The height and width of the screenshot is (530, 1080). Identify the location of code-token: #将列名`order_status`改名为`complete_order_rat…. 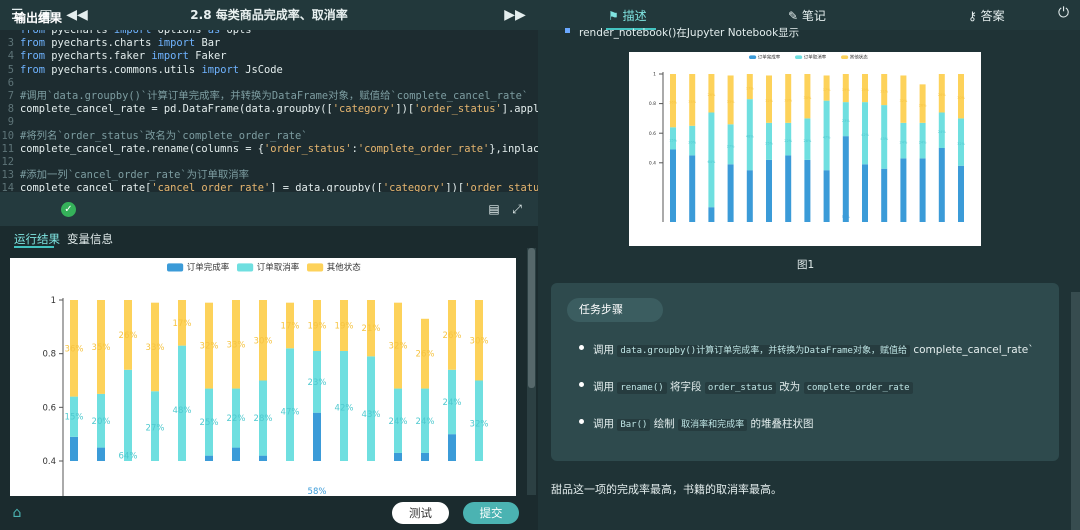
(164, 135).